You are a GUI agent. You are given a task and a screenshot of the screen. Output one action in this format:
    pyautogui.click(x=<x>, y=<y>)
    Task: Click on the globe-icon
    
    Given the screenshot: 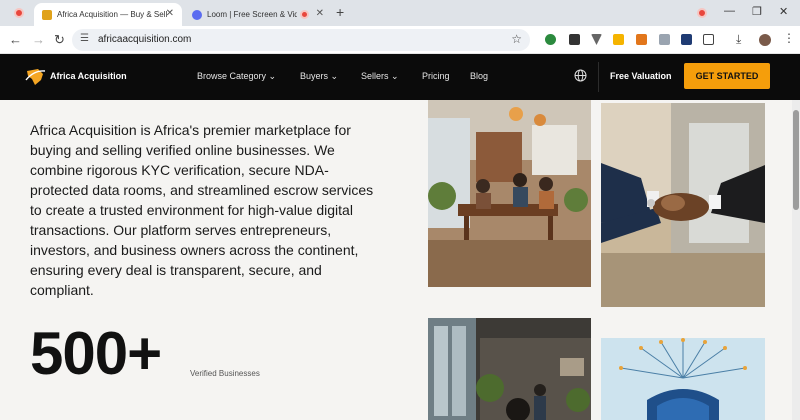 What is the action you would take?
    pyautogui.click(x=580, y=75)
    